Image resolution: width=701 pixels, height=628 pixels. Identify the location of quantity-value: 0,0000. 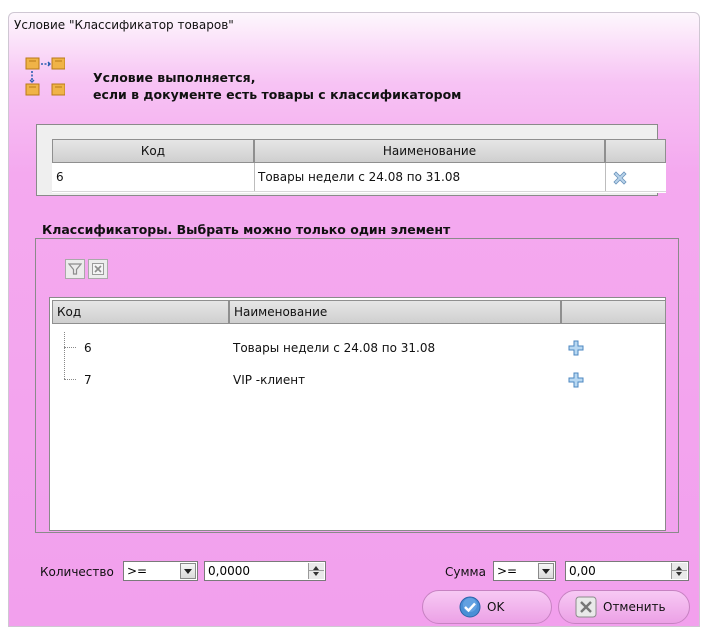
(229, 571).